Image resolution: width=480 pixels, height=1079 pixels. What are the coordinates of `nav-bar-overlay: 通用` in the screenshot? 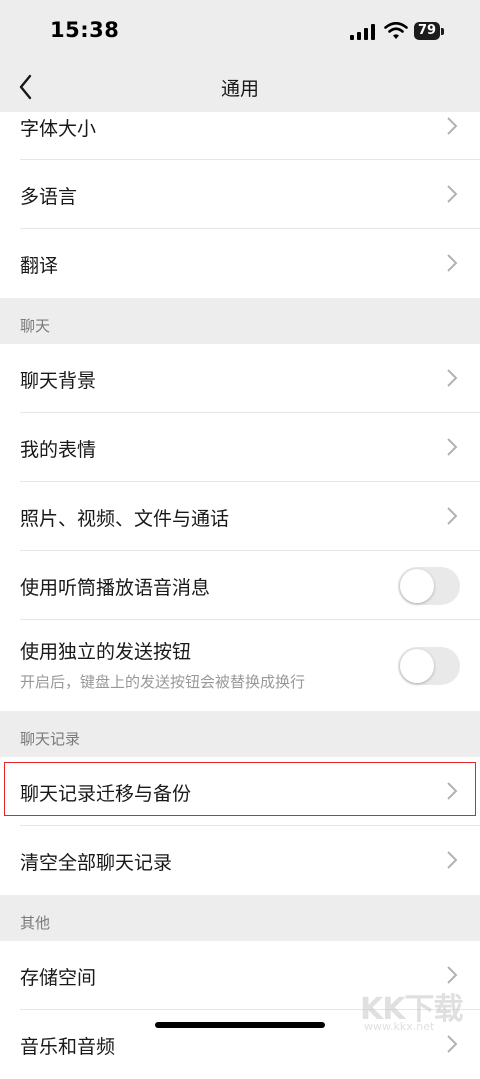 It's located at (240, 87).